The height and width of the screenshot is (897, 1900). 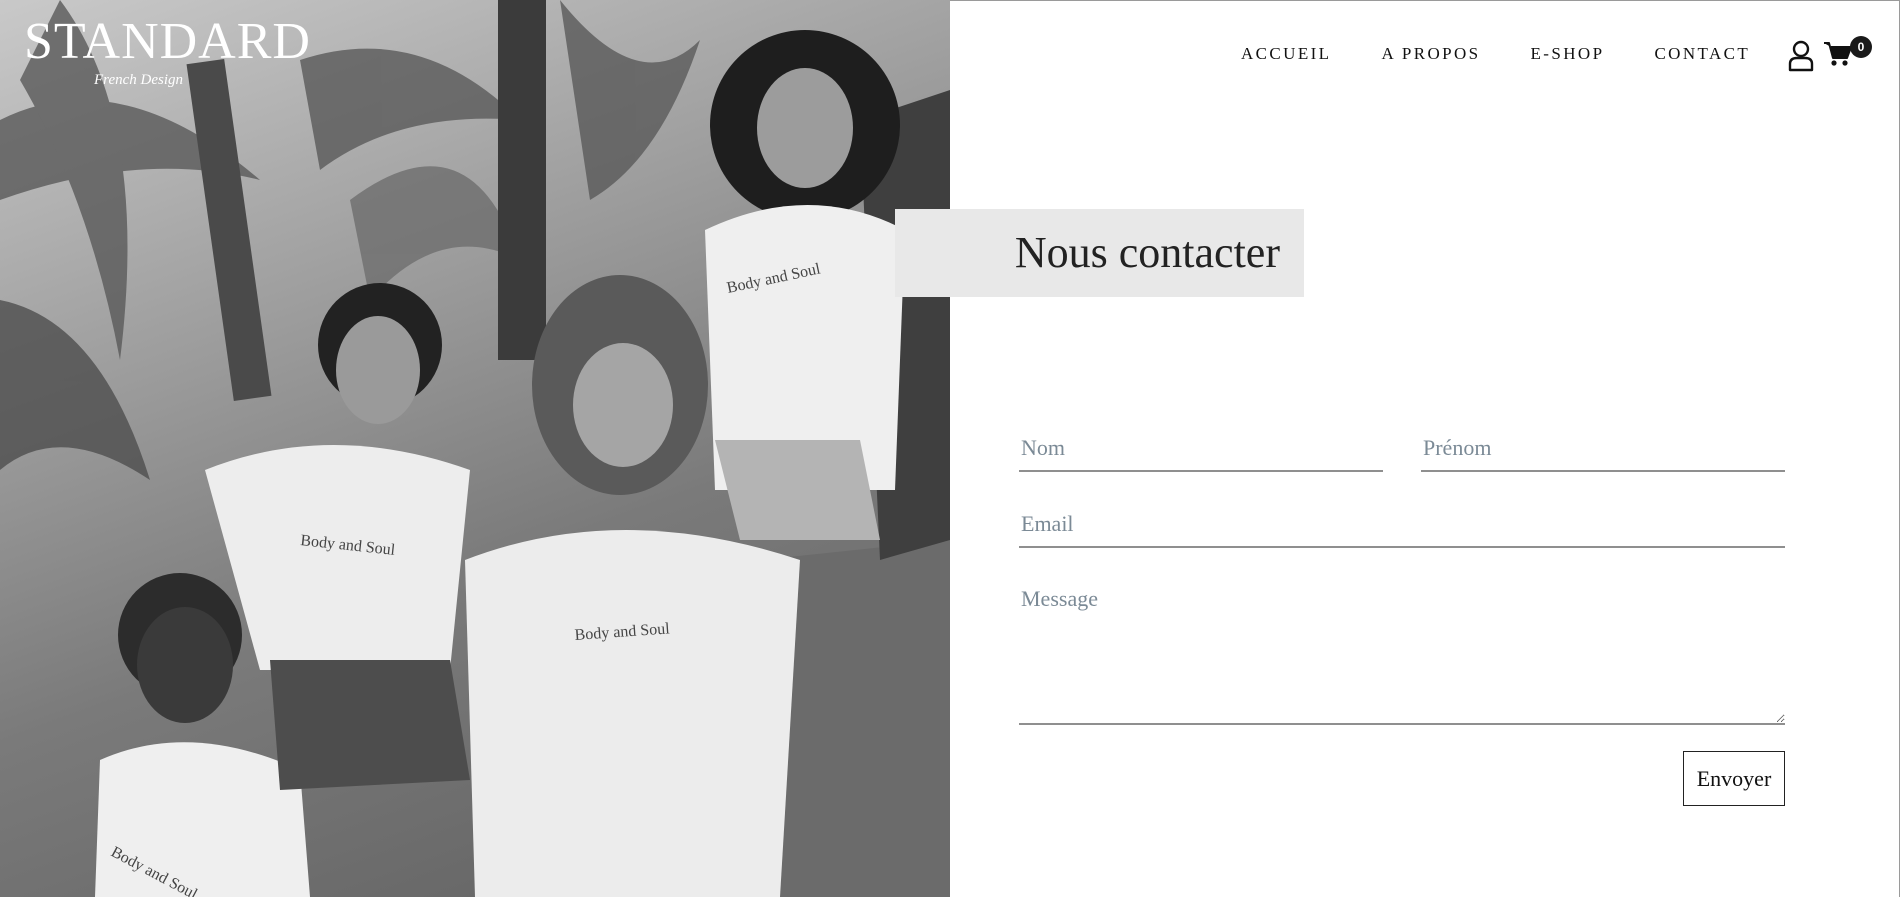 I want to click on send-button: Envoyer, so click(x=1734, y=778).